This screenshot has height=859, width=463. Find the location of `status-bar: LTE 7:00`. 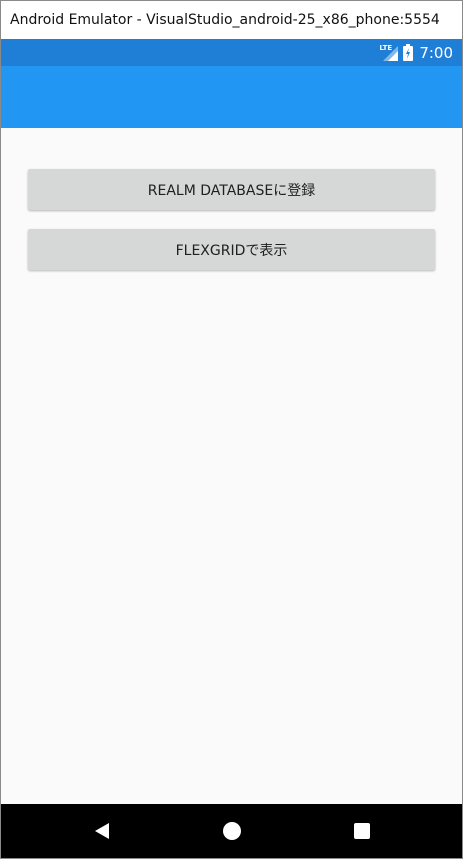

status-bar: LTE 7:00 is located at coordinates (231, 52).